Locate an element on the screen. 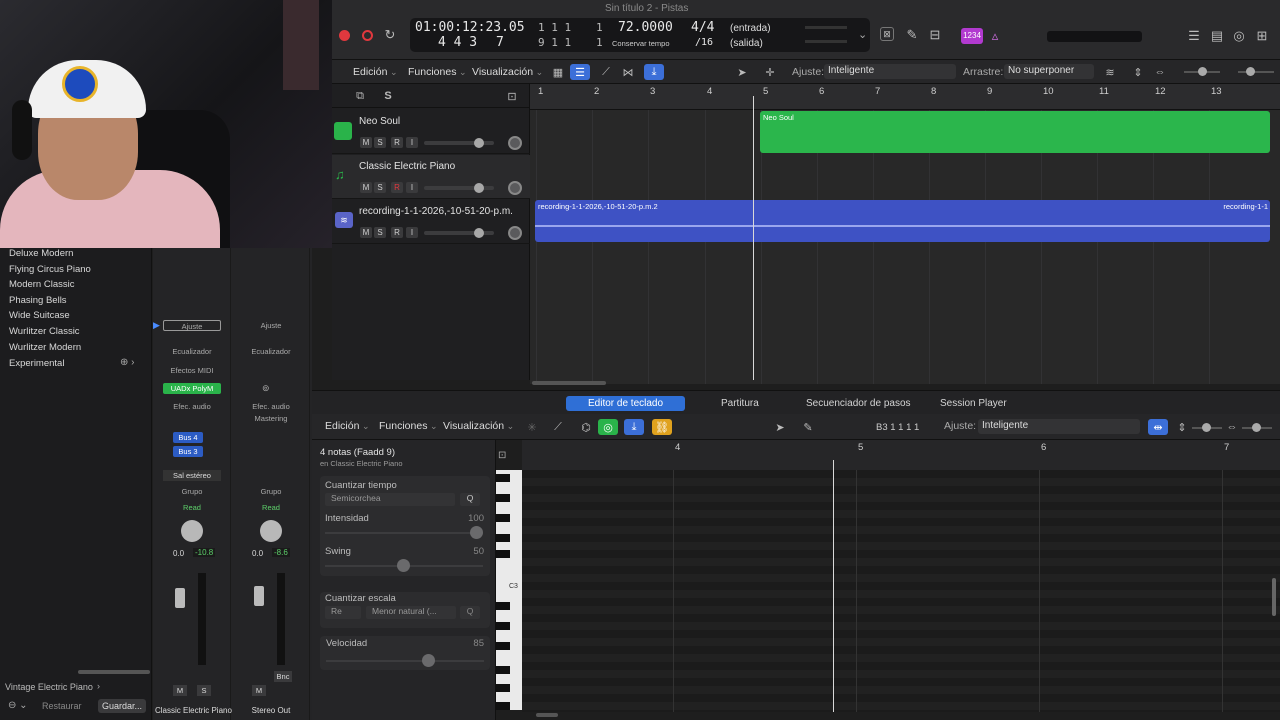  send-slot: Bus 4 is located at coordinates (188, 437).